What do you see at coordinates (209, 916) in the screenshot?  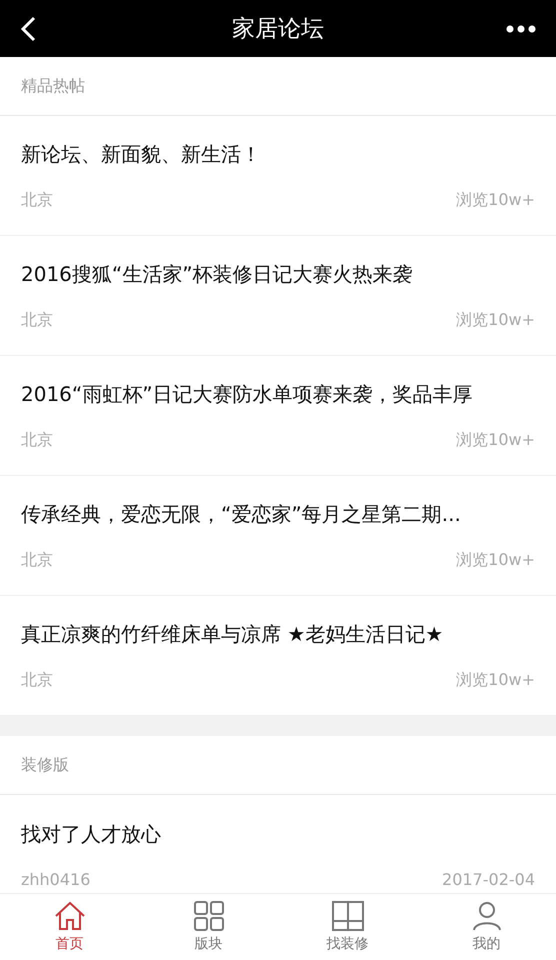 I see `grid-icon` at bounding box center [209, 916].